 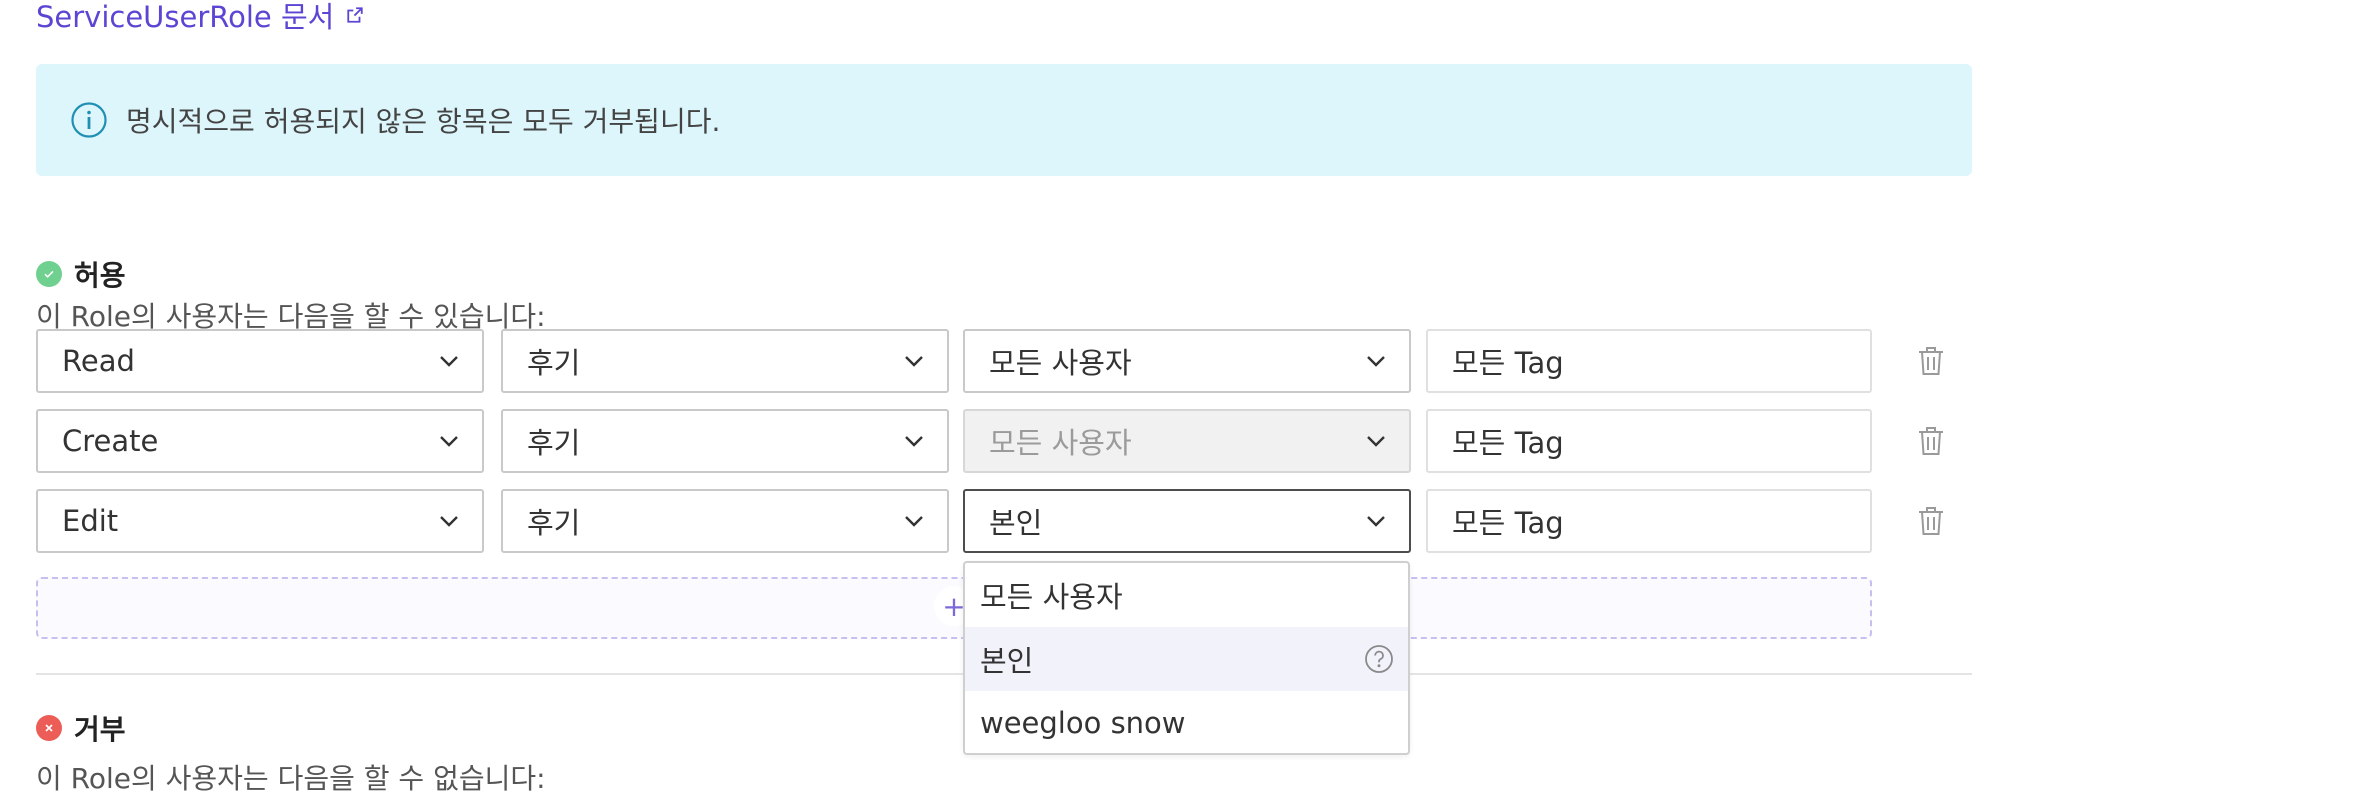 I want to click on scope-select-disabled: 모든 사용자, so click(x=1187, y=441).